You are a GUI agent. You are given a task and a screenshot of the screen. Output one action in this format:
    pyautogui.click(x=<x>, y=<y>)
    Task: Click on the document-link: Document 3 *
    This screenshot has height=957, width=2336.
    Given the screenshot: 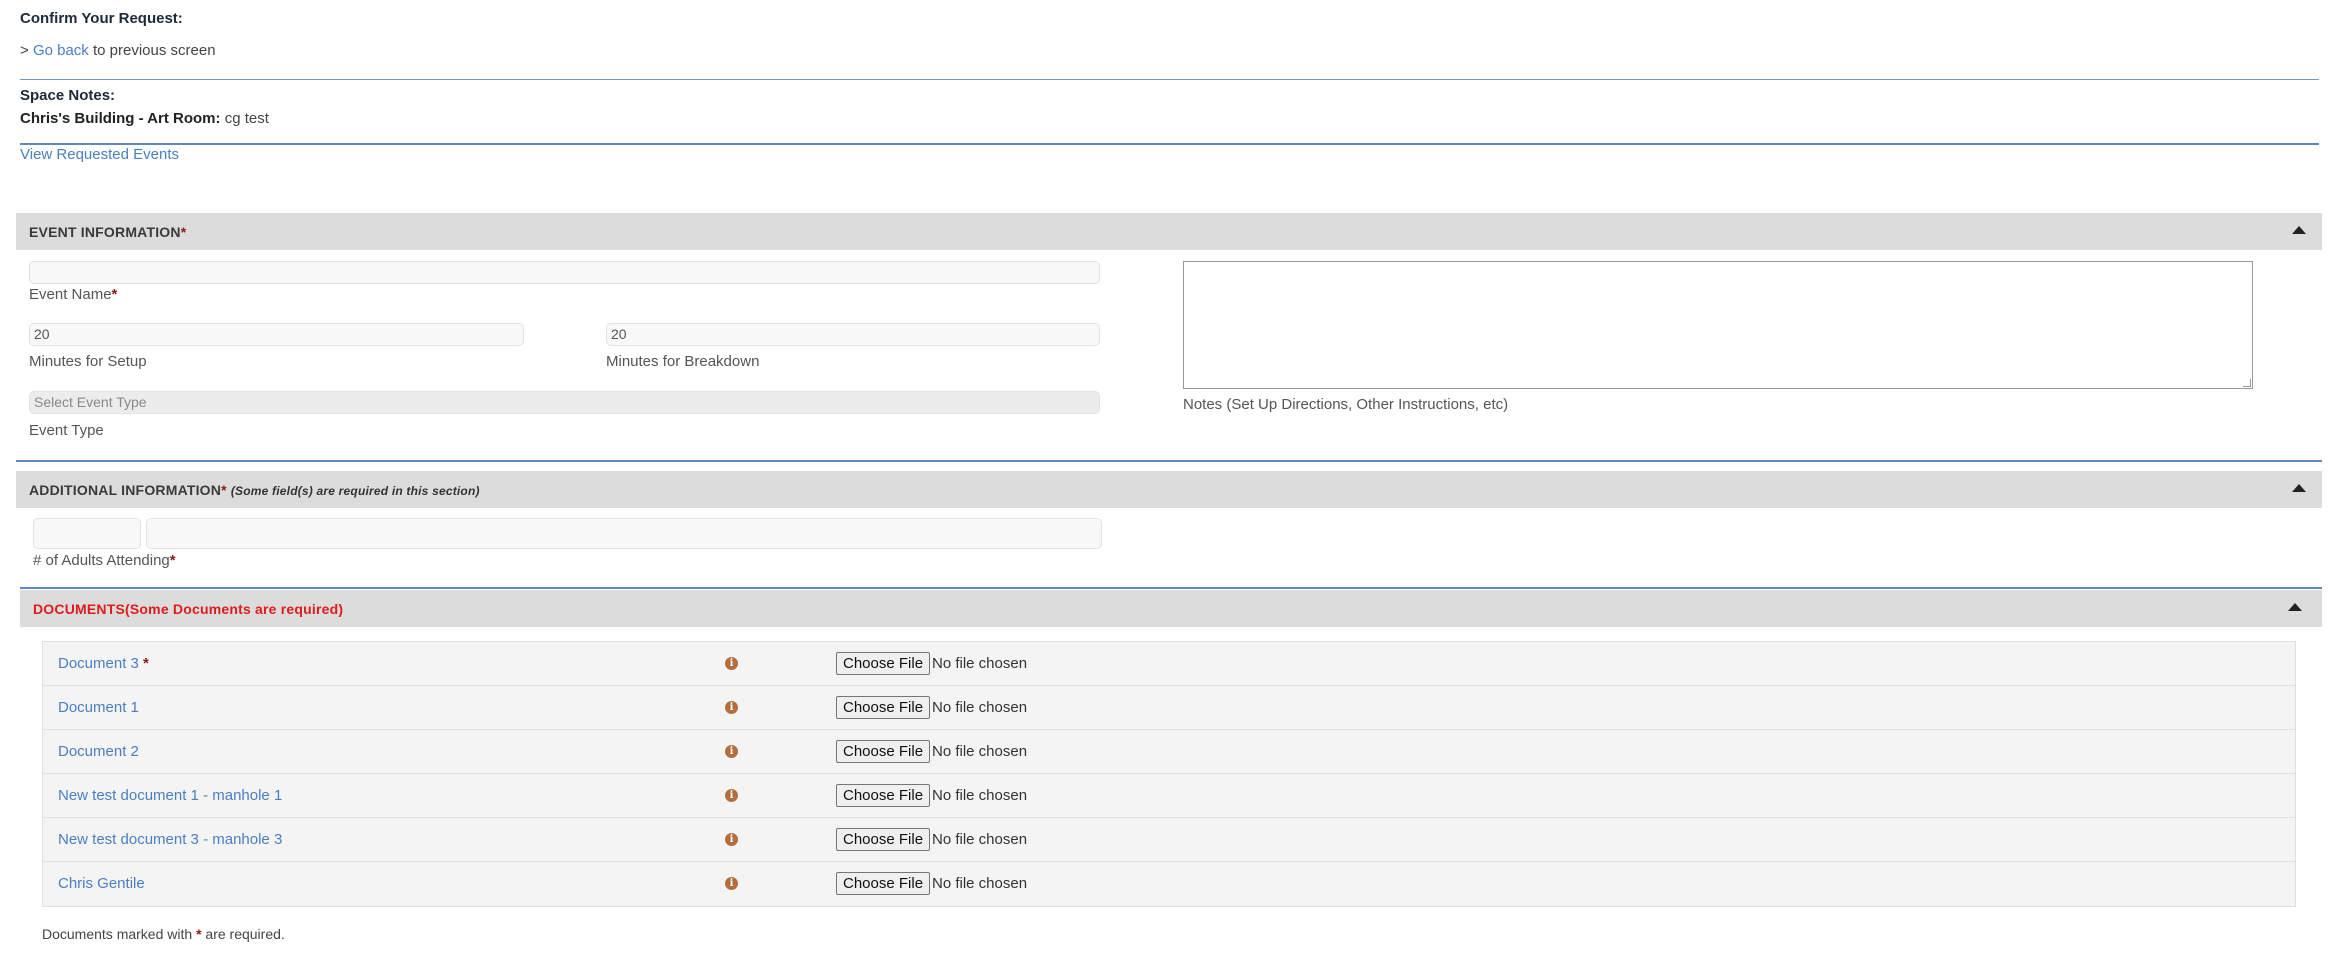 What is the action you would take?
    pyautogui.click(x=103, y=663)
    